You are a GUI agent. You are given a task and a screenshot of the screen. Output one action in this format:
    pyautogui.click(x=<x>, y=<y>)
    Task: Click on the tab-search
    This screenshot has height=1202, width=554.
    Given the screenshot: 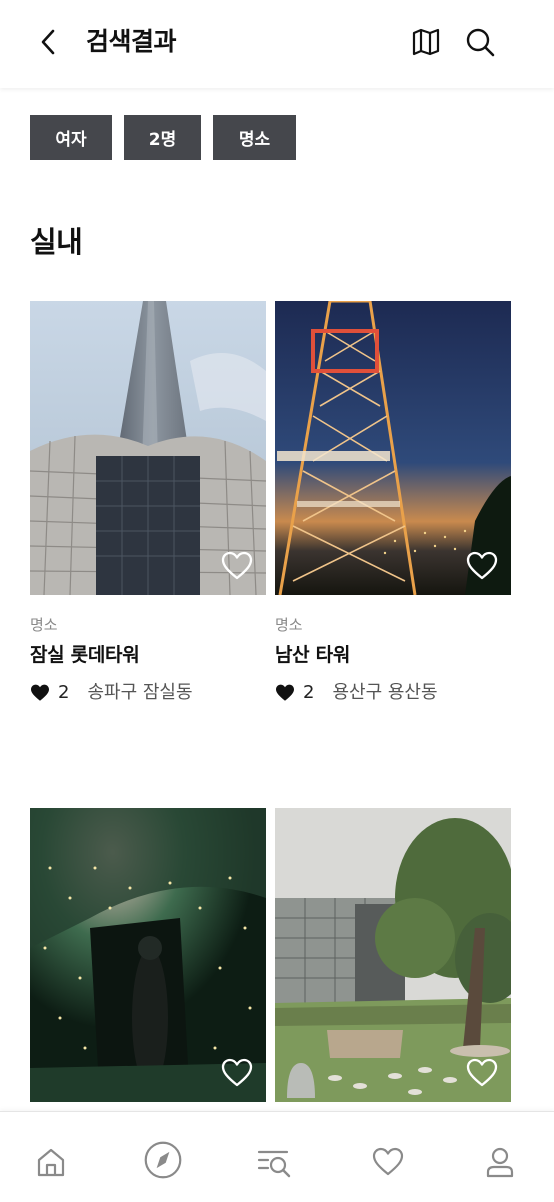 What is the action you would take?
    pyautogui.click(x=274, y=1162)
    